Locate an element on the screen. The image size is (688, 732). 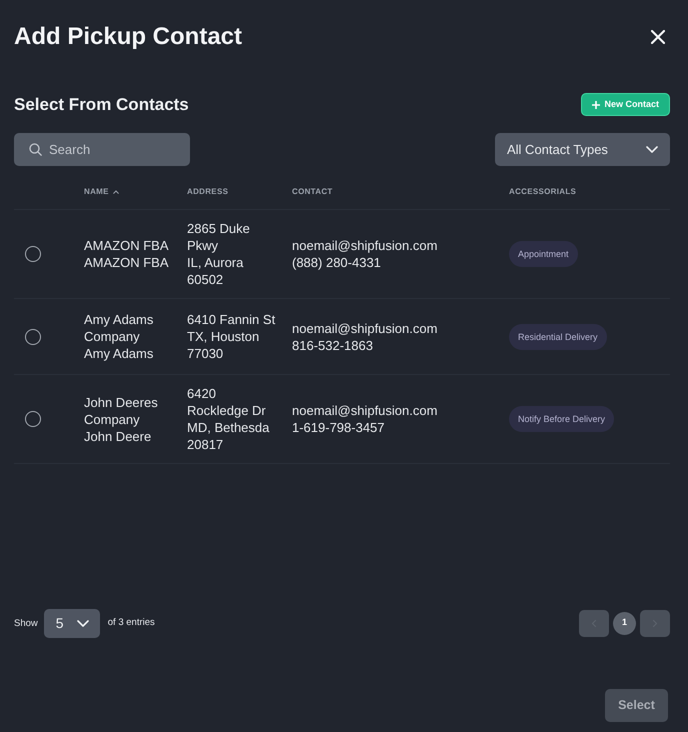
section-title: Select From Contacts is located at coordinates (101, 105).